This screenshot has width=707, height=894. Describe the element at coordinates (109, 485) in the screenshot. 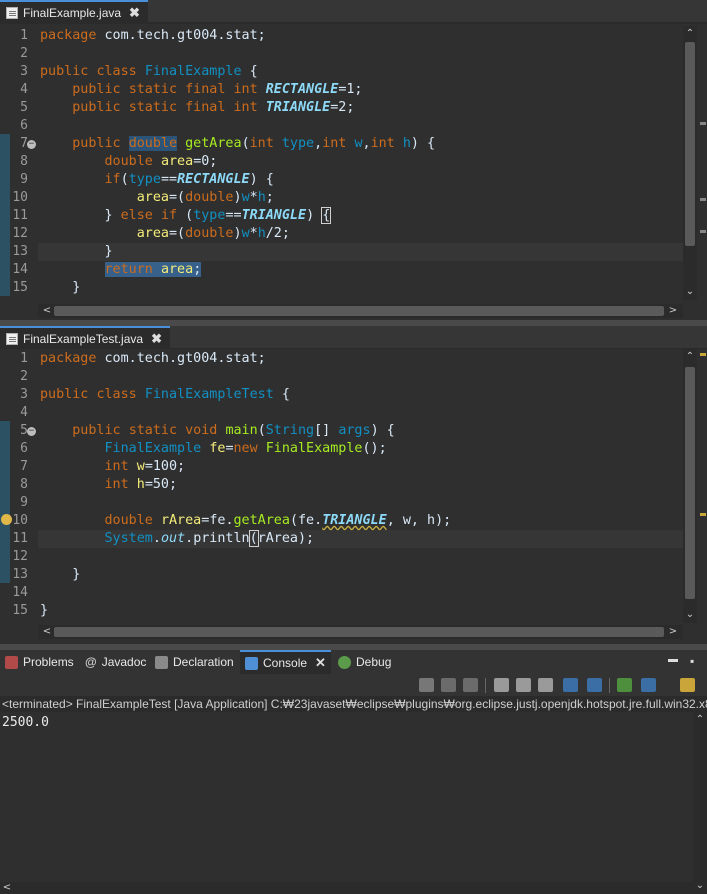

I see `code-line: int h=50;` at that location.